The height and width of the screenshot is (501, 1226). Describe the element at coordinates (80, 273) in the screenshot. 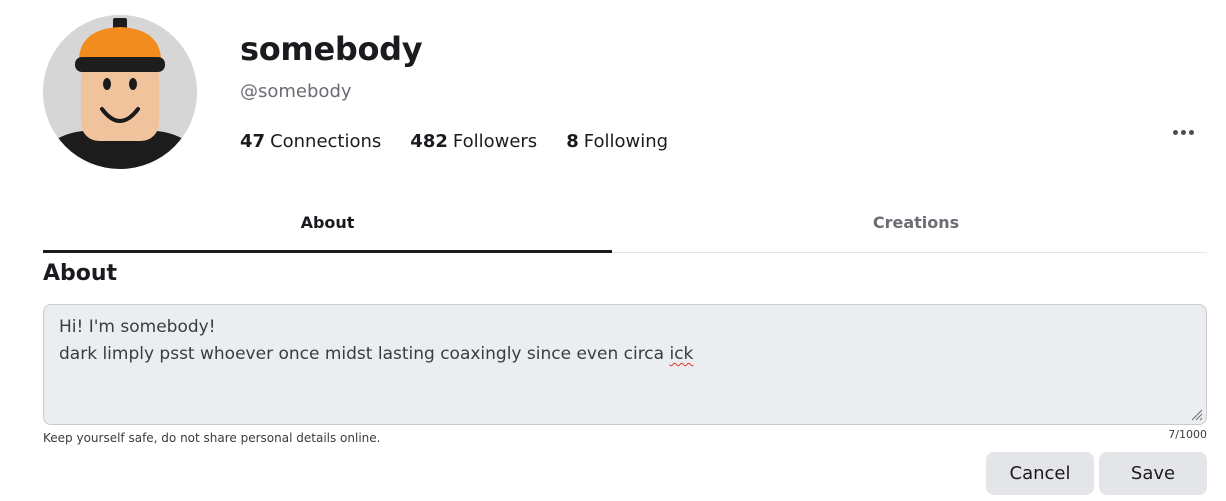

I see `about-heading: About` at that location.